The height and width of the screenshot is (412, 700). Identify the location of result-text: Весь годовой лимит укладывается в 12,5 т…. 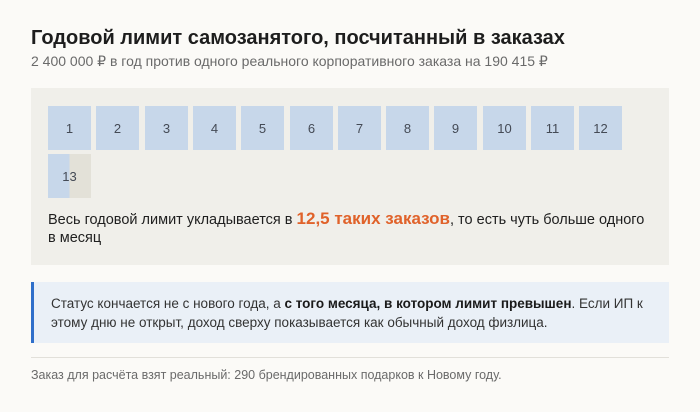
(350, 228).